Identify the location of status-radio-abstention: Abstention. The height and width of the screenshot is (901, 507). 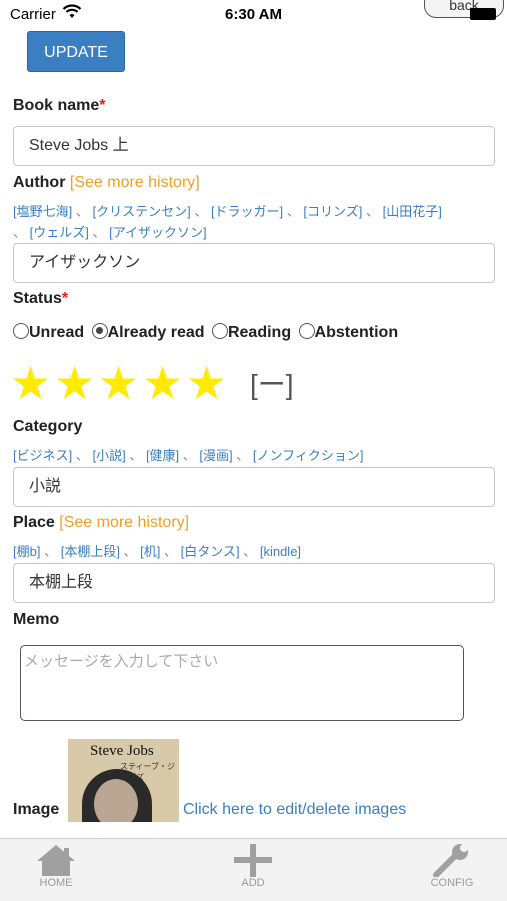
(348, 332).